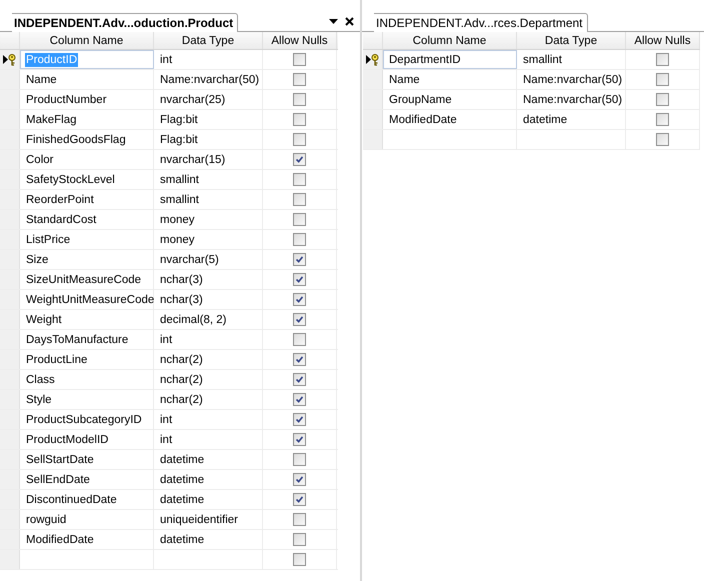  I want to click on column-name-cell: Weight, so click(44, 319).